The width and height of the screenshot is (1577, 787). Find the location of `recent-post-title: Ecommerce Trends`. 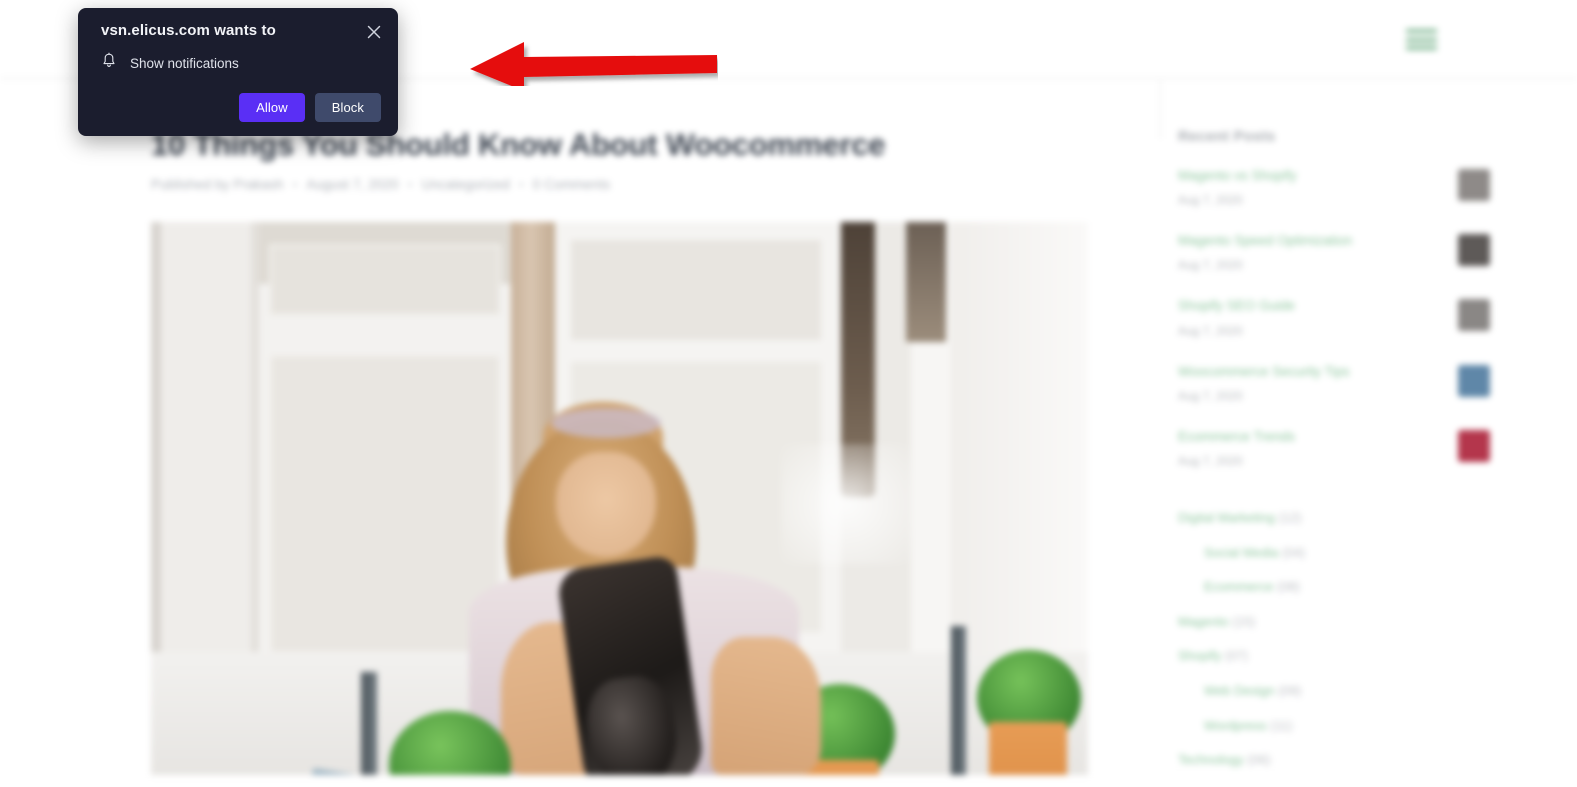

recent-post-title: Ecommerce Trends is located at coordinates (1275, 437).